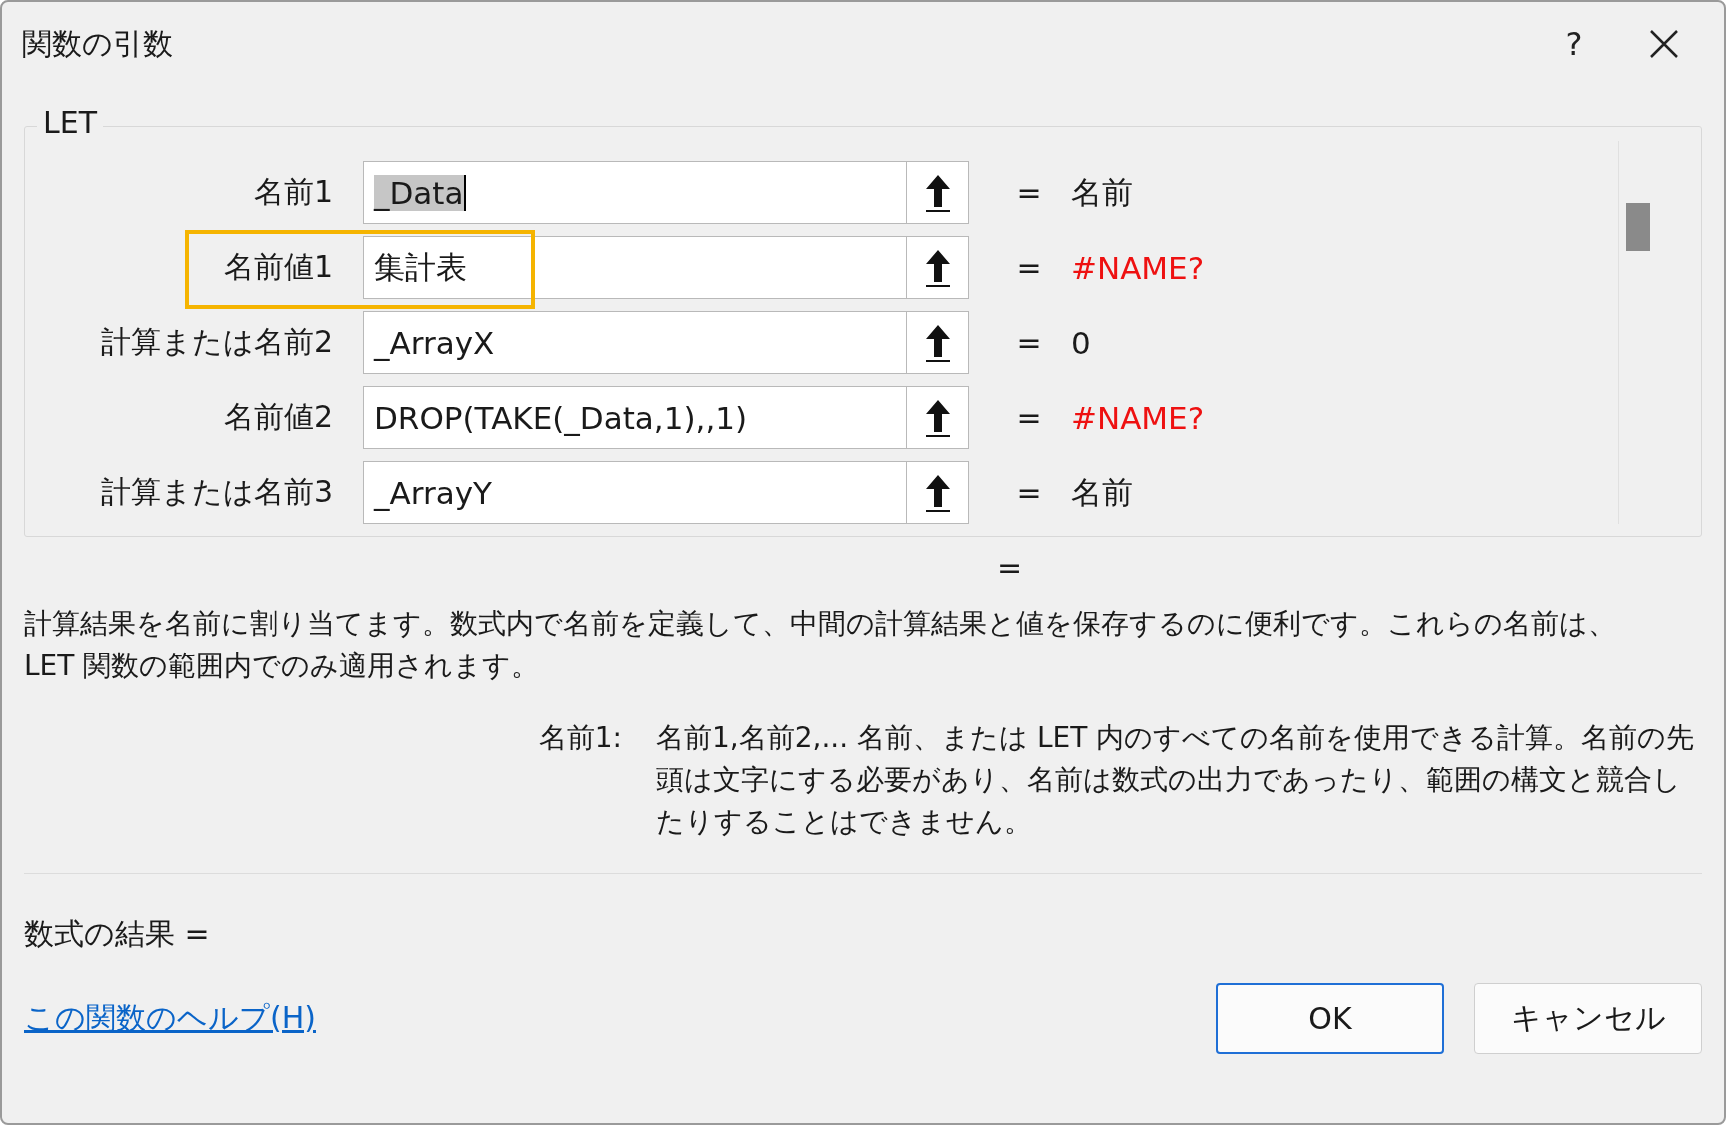 Image resolution: width=1726 pixels, height=1125 pixels. Describe the element at coordinates (117, 934) in the screenshot. I see `formula-result: 数式の結果 =` at that location.